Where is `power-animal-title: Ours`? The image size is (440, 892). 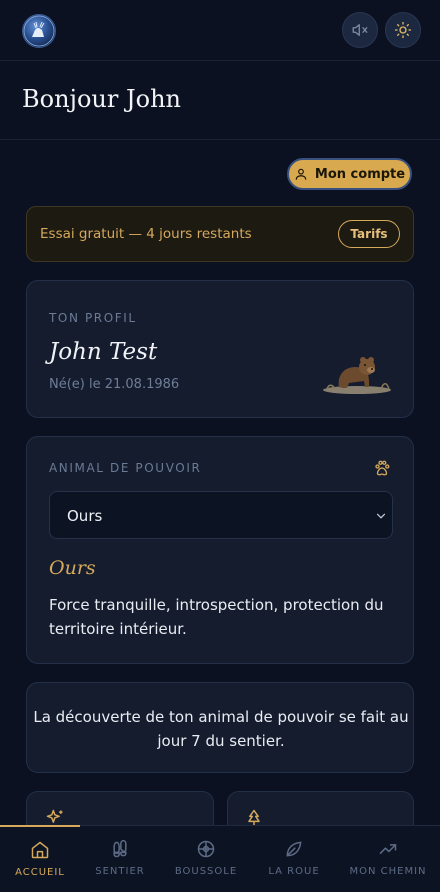
power-animal-title: Ours is located at coordinates (72, 568).